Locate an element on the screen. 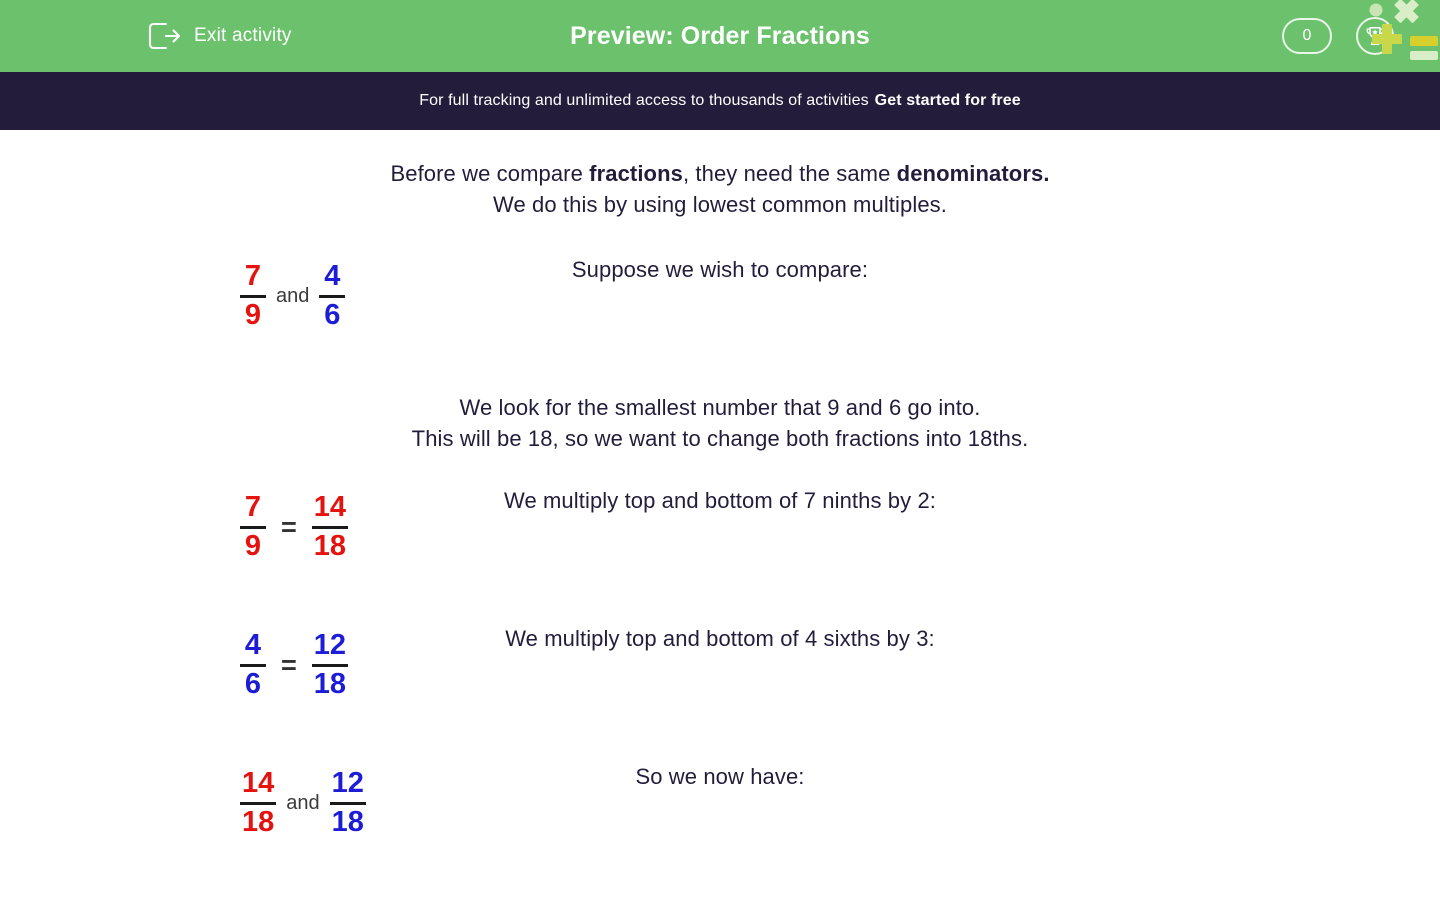  step-row-compare: Suppose we wish to compare: 7 9 and 4 6 is located at coordinates (720, 291).